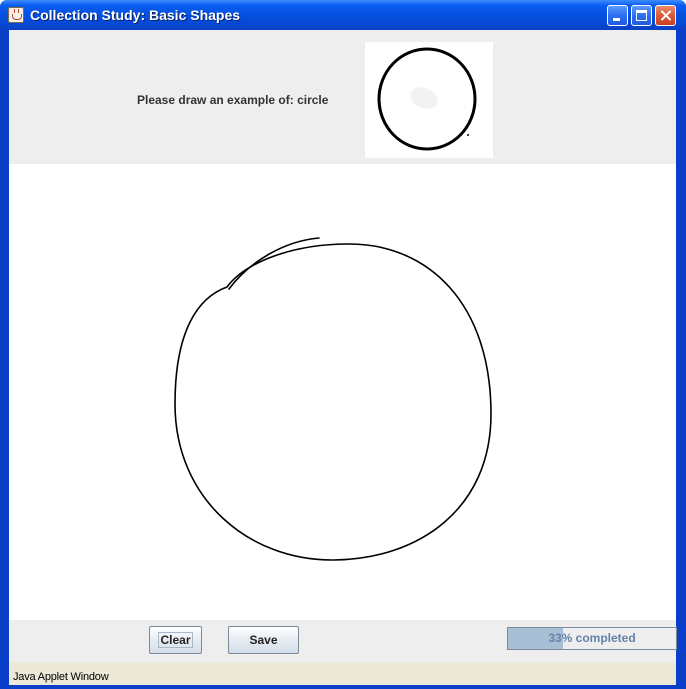 The width and height of the screenshot is (686, 689). Describe the element at coordinates (665, 15) in the screenshot. I see `close-icon` at that location.